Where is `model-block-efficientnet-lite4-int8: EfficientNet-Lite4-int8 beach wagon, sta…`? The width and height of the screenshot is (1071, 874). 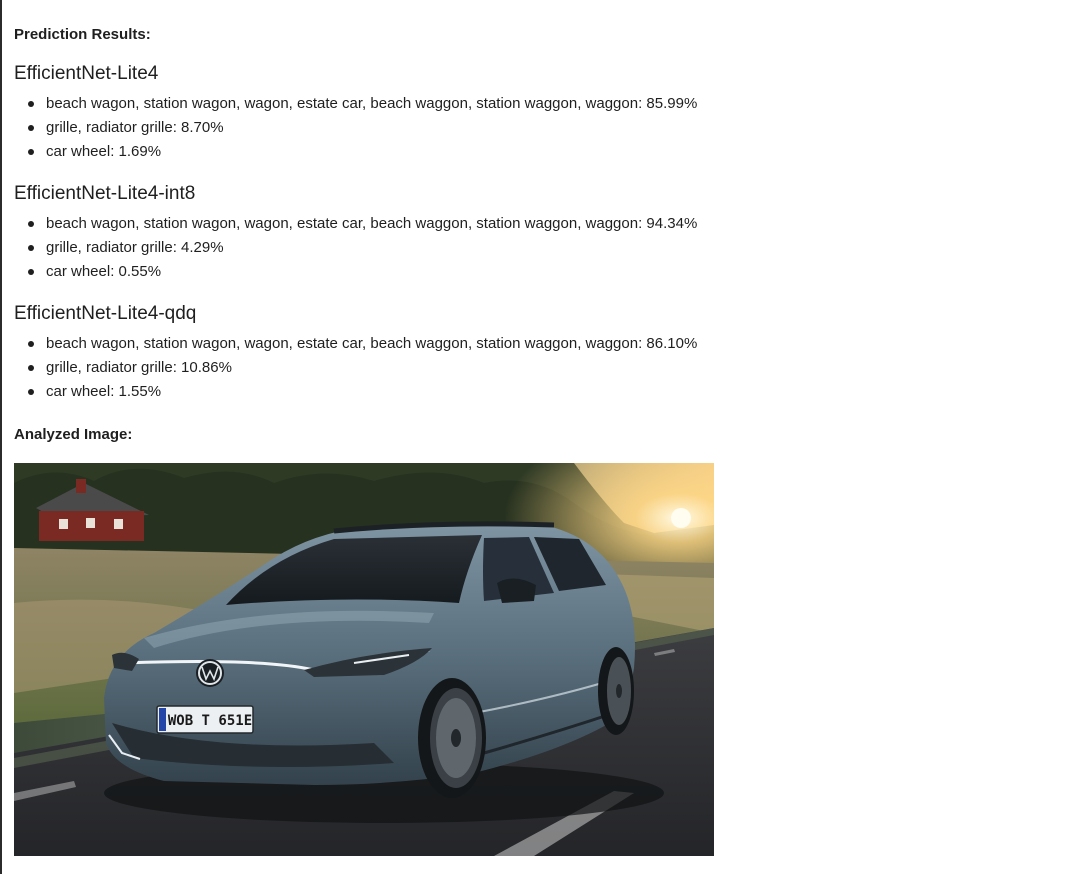
model-block-efficientnet-lite4-int8: EfficientNet-Lite4-int8 beach wagon, sta… is located at coordinates (355, 233).